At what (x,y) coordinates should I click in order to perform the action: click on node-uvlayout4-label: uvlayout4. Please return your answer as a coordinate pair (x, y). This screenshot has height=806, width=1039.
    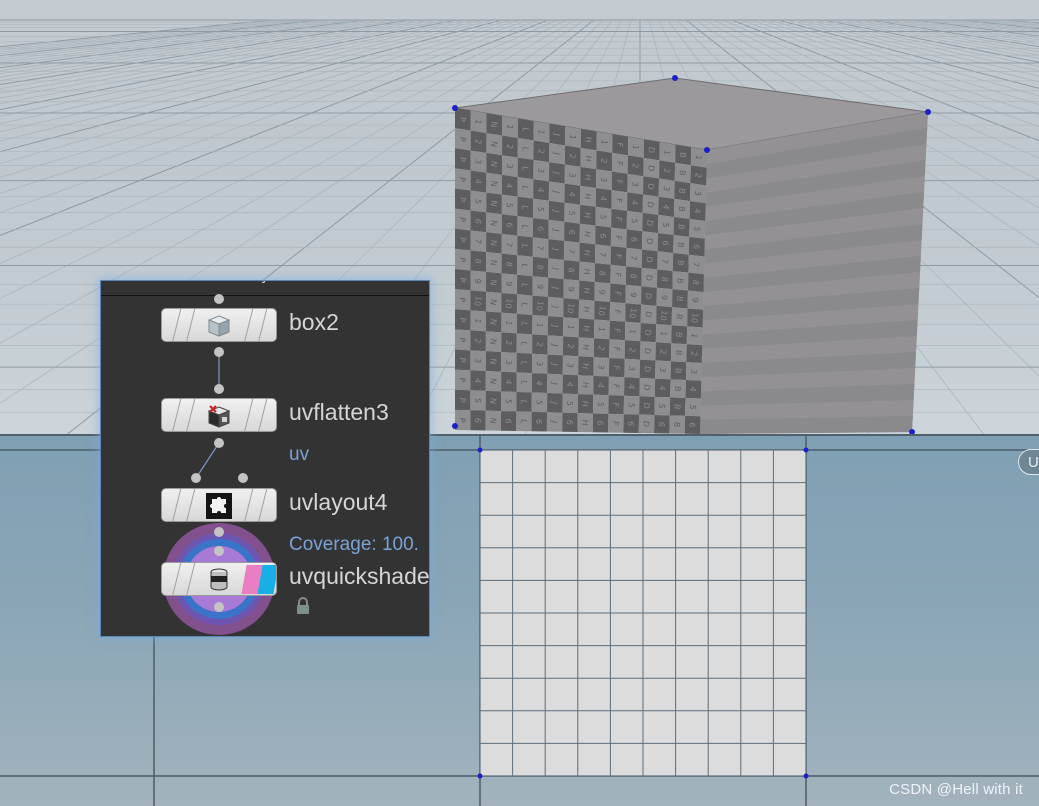
    Looking at the image, I should click on (338, 502).